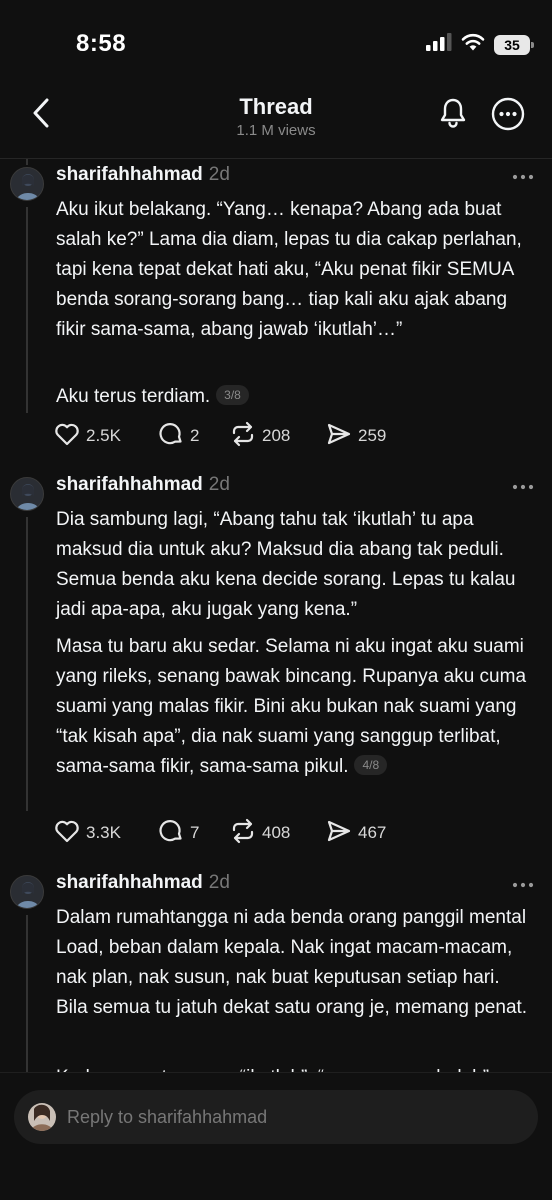 This screenshot has width=552, height=1200. Describe the element at coordinates (42, 1117) in the screenshot. I see `current-user-avatar` at that location.